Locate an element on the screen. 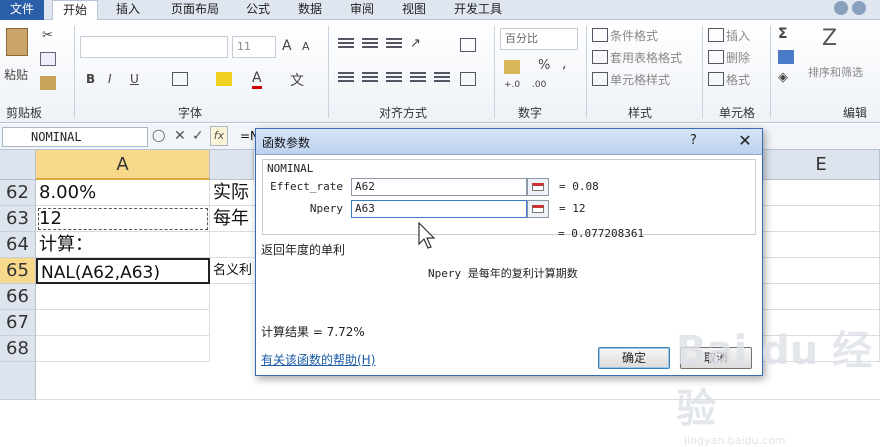 The image size is (880, 447). cell-e64 is located at coordinates (821, 245).